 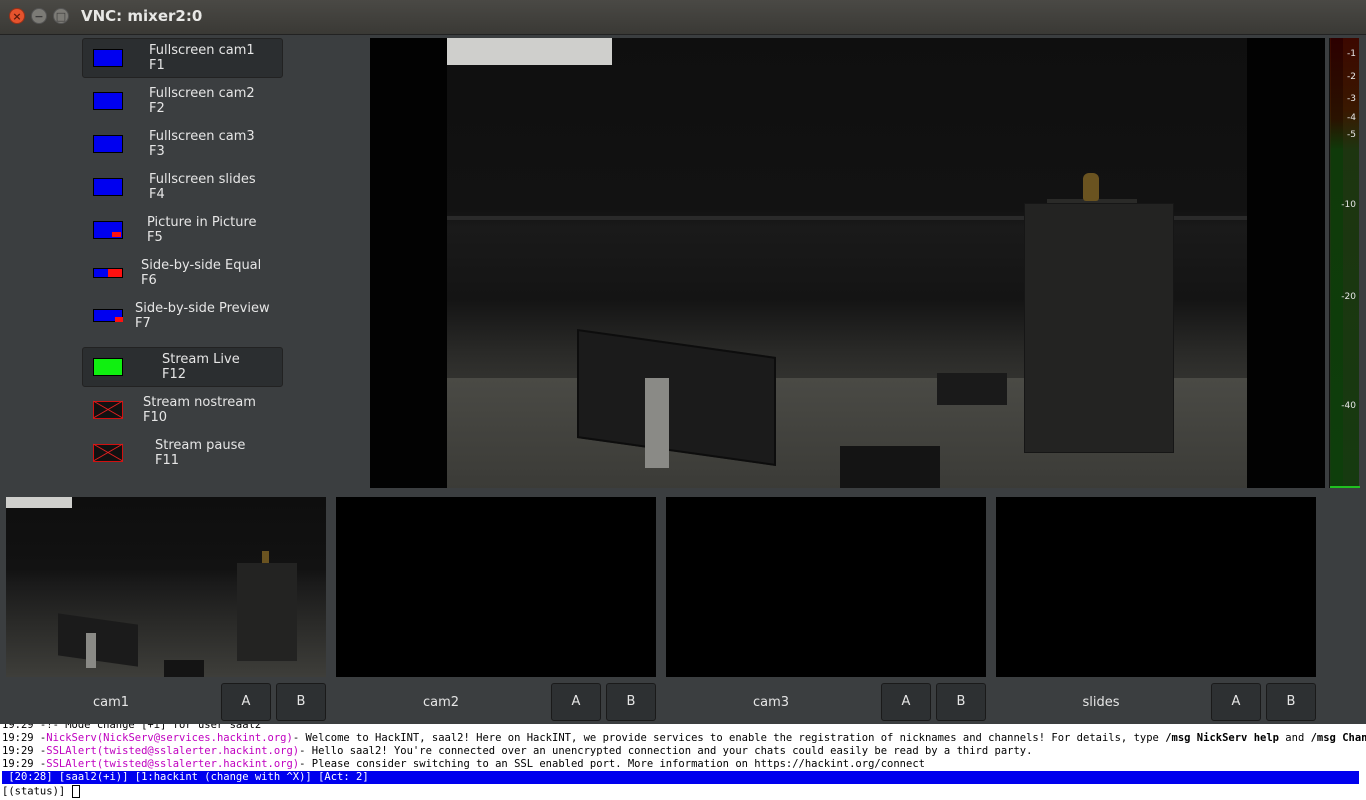 I want to click on stream-label: Stream Live, so click(x=201, y=359).